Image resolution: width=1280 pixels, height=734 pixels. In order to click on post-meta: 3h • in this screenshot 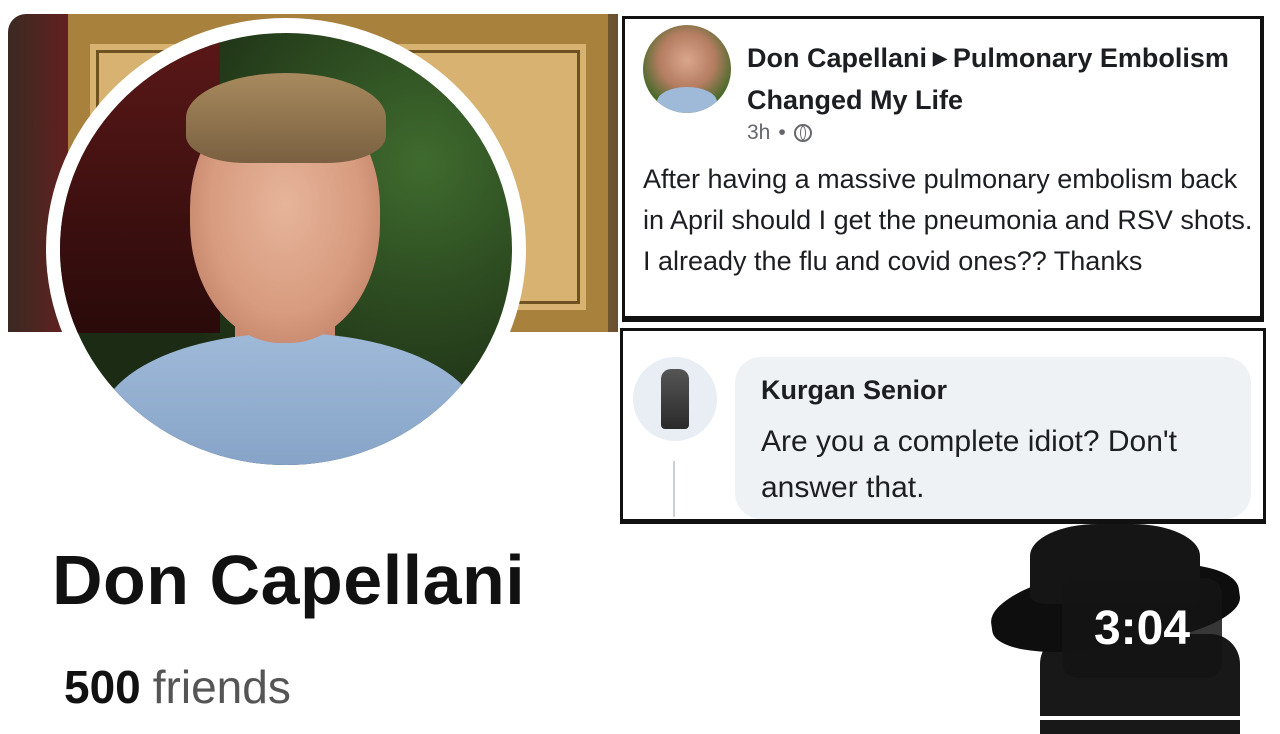, I will do `click(779, 133)`.